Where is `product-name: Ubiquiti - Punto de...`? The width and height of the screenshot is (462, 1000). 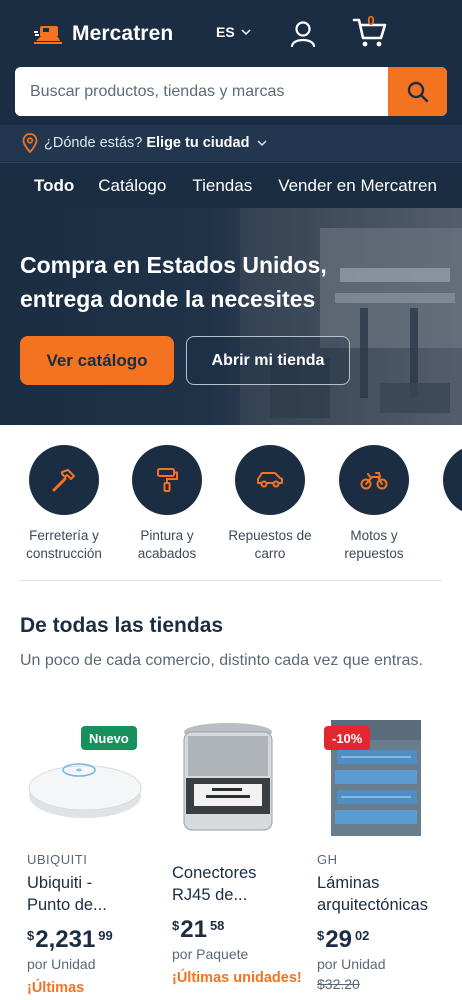
product-name: Ubiquiti - Punto de... is located at coordinates (93, 895).